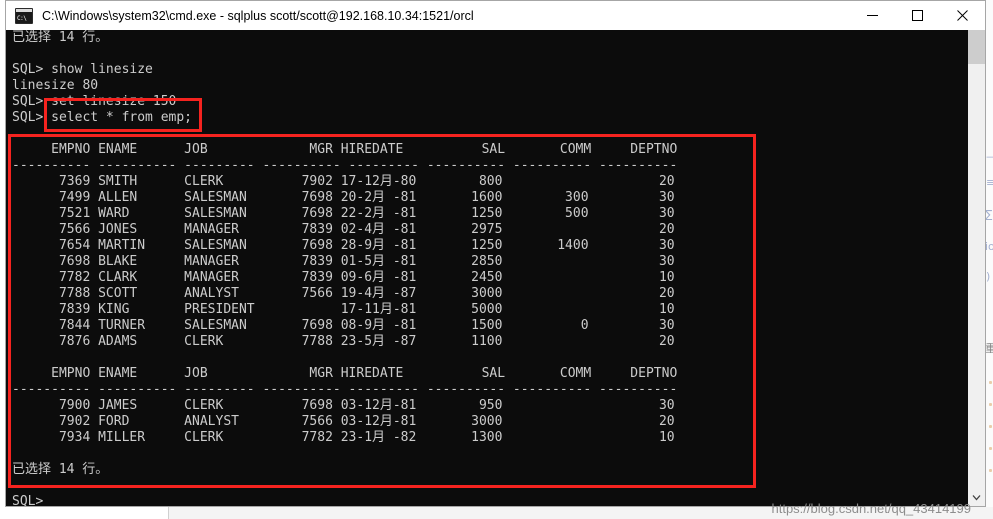  Describe the element at coordinates (989, 214) in the screenshot. I see `background-glyph-3: ∑` at that location.